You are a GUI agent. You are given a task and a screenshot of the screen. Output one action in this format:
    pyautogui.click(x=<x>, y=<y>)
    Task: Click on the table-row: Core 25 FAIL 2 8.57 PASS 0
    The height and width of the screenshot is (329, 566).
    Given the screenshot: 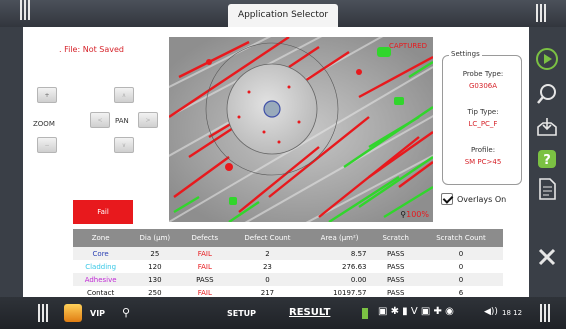 What is the action you would take?
    pyautogui.click(x=288, y=253)
    